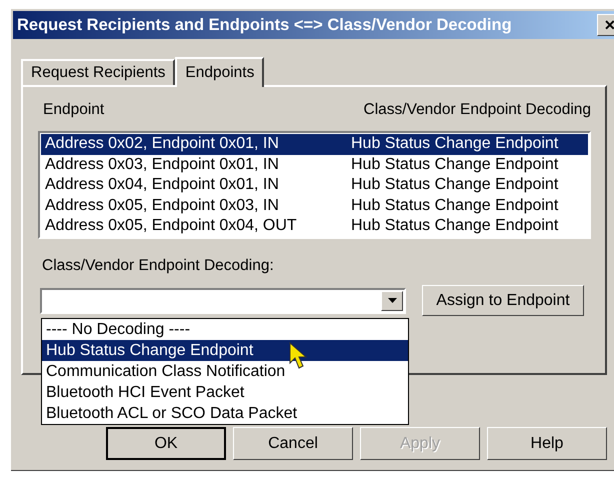 The height and width of the screenshot is (477, 614). Describe the element at coordinates (503, 300) in the screenshot. I see `assign-button: Assign to Endpoint` at that location.